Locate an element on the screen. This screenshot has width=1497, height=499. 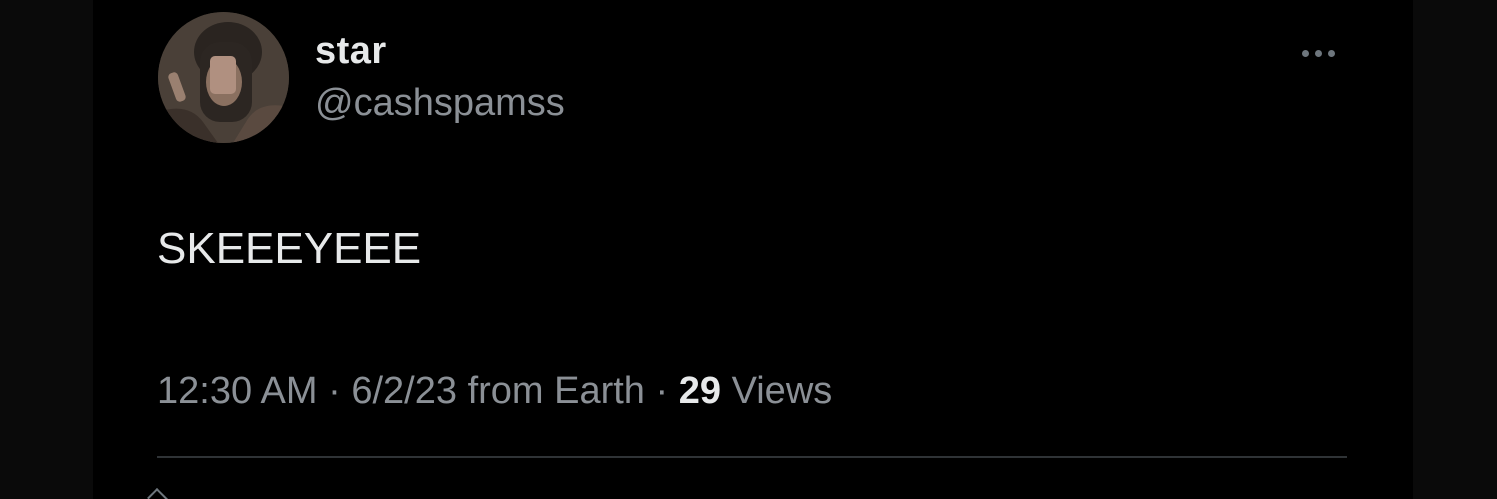
display-name: star is located at coordinates (351, 51).